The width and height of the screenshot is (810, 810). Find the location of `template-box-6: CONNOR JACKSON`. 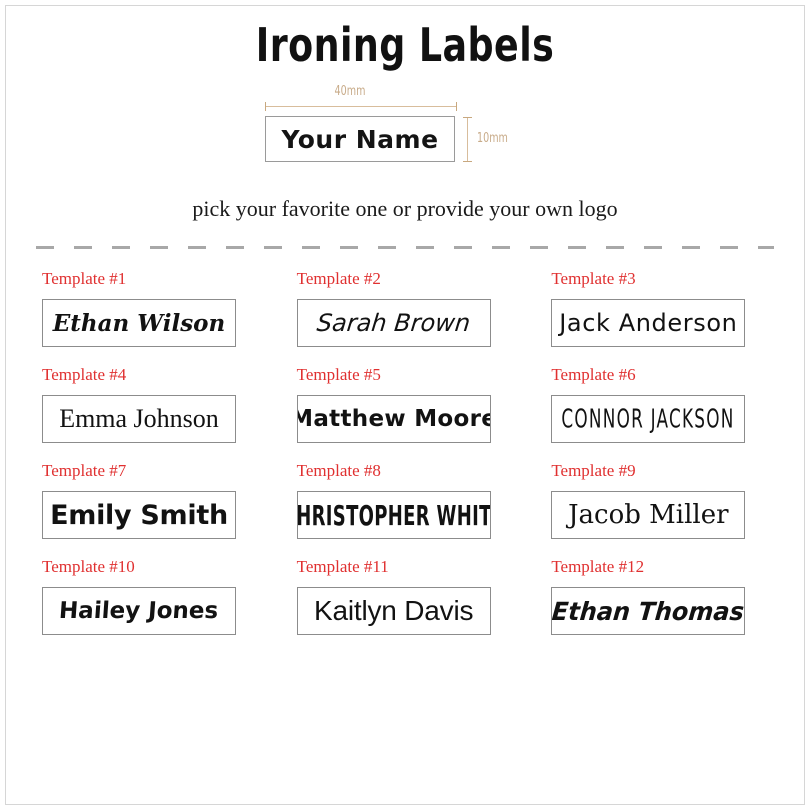

template-box-6: CONNOR JACKSON is located at coordinates (648, 419).